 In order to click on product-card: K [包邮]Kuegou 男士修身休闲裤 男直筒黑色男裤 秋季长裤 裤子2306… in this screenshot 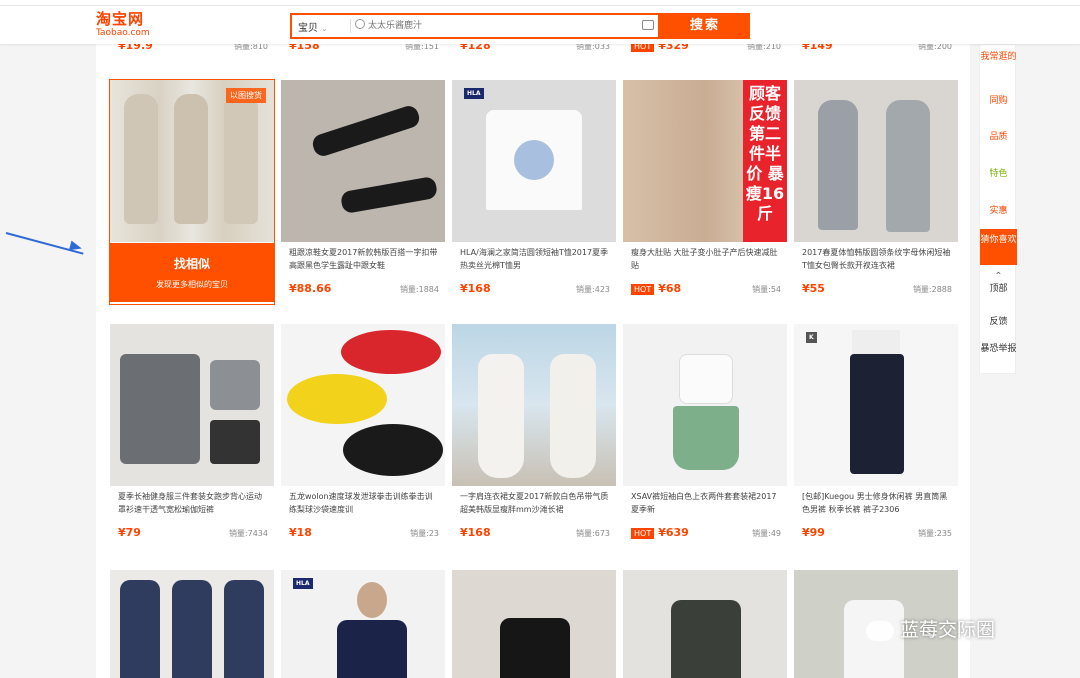, I will do `click(876, 436)`.